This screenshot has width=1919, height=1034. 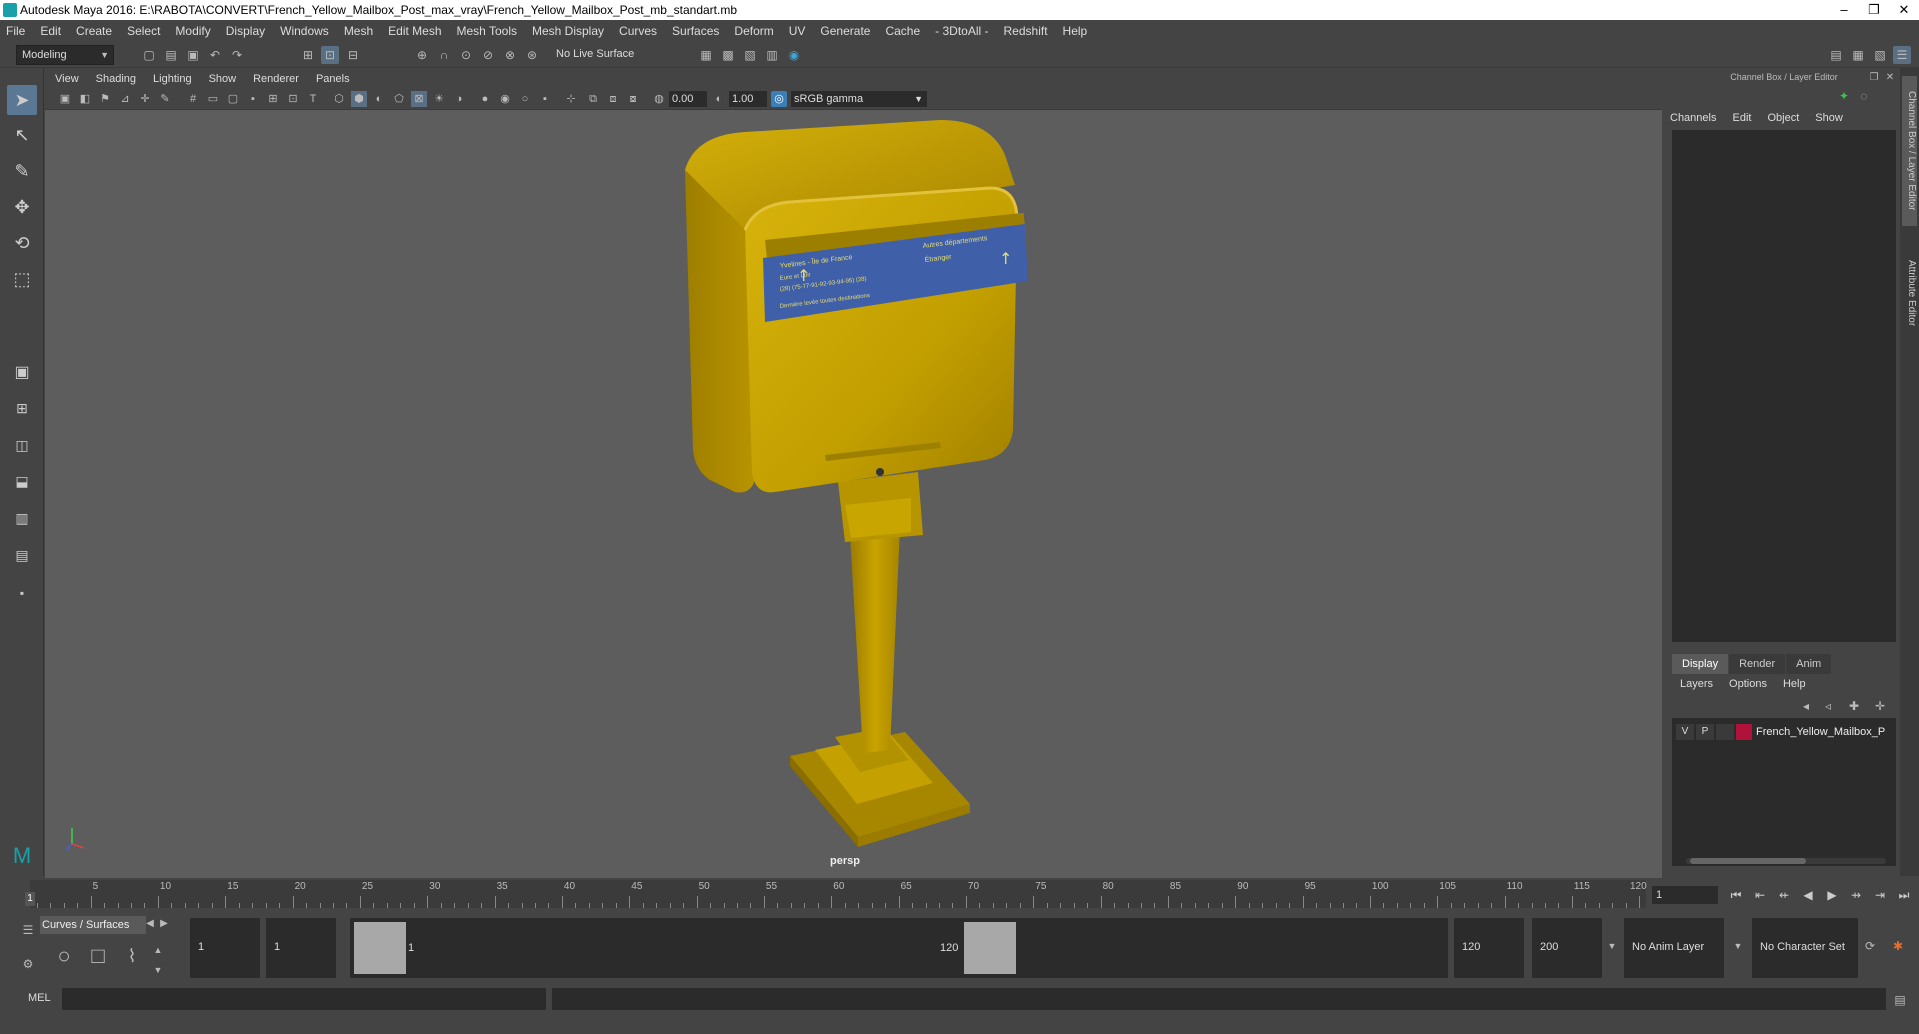 I want to click on open-scene-icon: ▤, so click(x=171, y=55).